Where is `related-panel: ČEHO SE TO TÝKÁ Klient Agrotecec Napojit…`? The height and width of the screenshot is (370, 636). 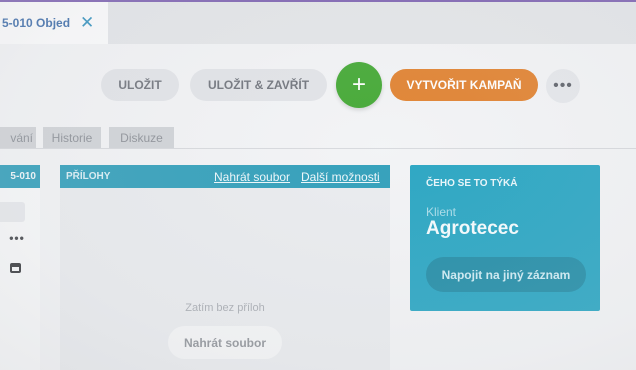 related-panel: ČEHO SE TO TÝKÁ Klient Agrotecec Napojit… is located at coordinates (505, 238).